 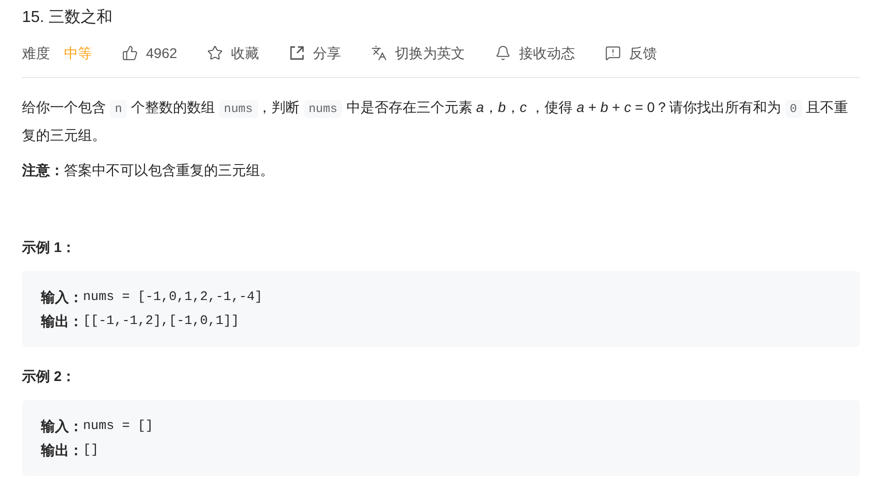 I want to click on io-value: [[-1,-1,2],[-1,0,1]], so click(x=161, y=321).